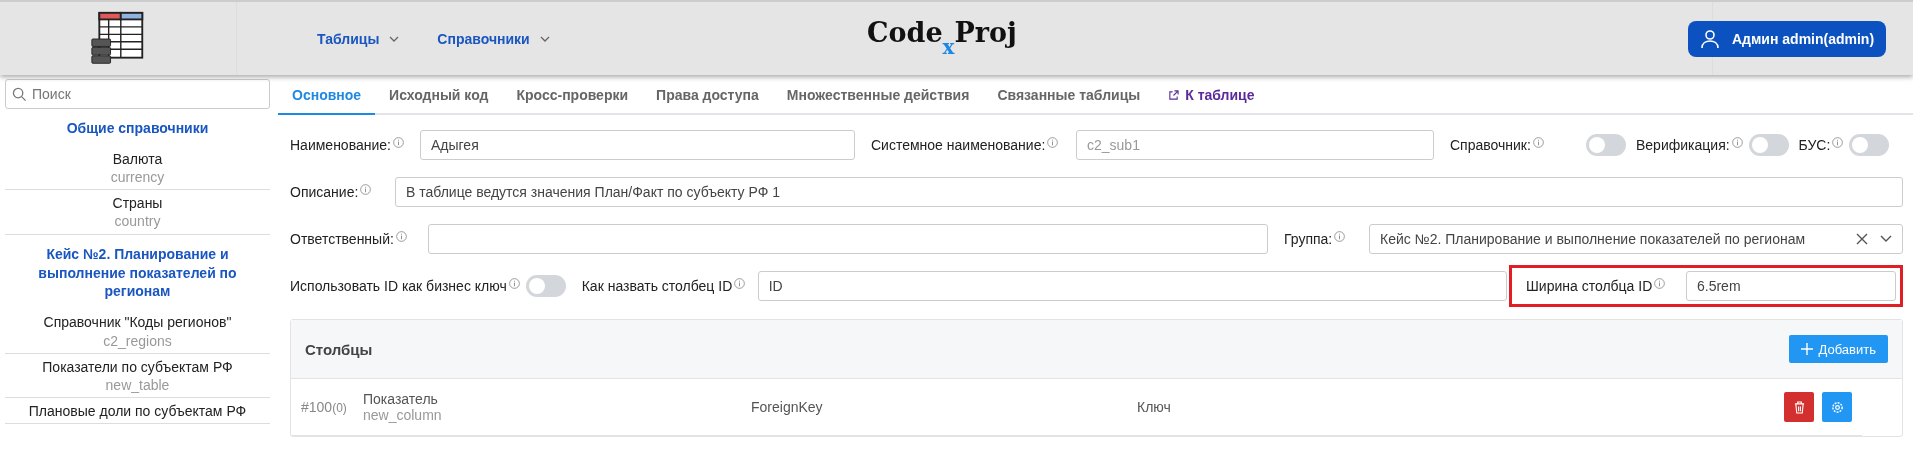 This screenshot has height=449, width=1913. Describe the element at coordinates (118, 38) in the screenshot. I see `spreadsheet-logo-icon` at that location.